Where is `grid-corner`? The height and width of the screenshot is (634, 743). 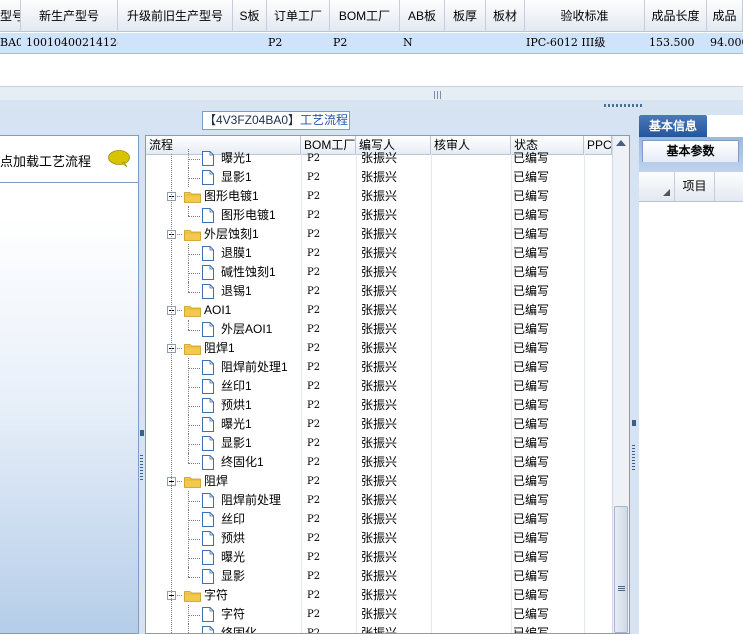
grid-corner is located at coordinates (657, 186).